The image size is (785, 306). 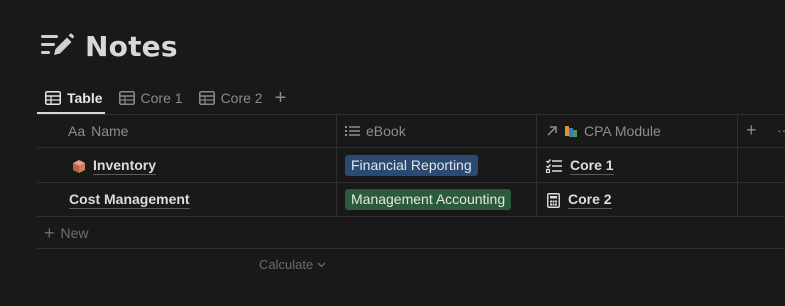 I want to click on ebook-tag: Financial Reporting, so click(x=411, y=165).